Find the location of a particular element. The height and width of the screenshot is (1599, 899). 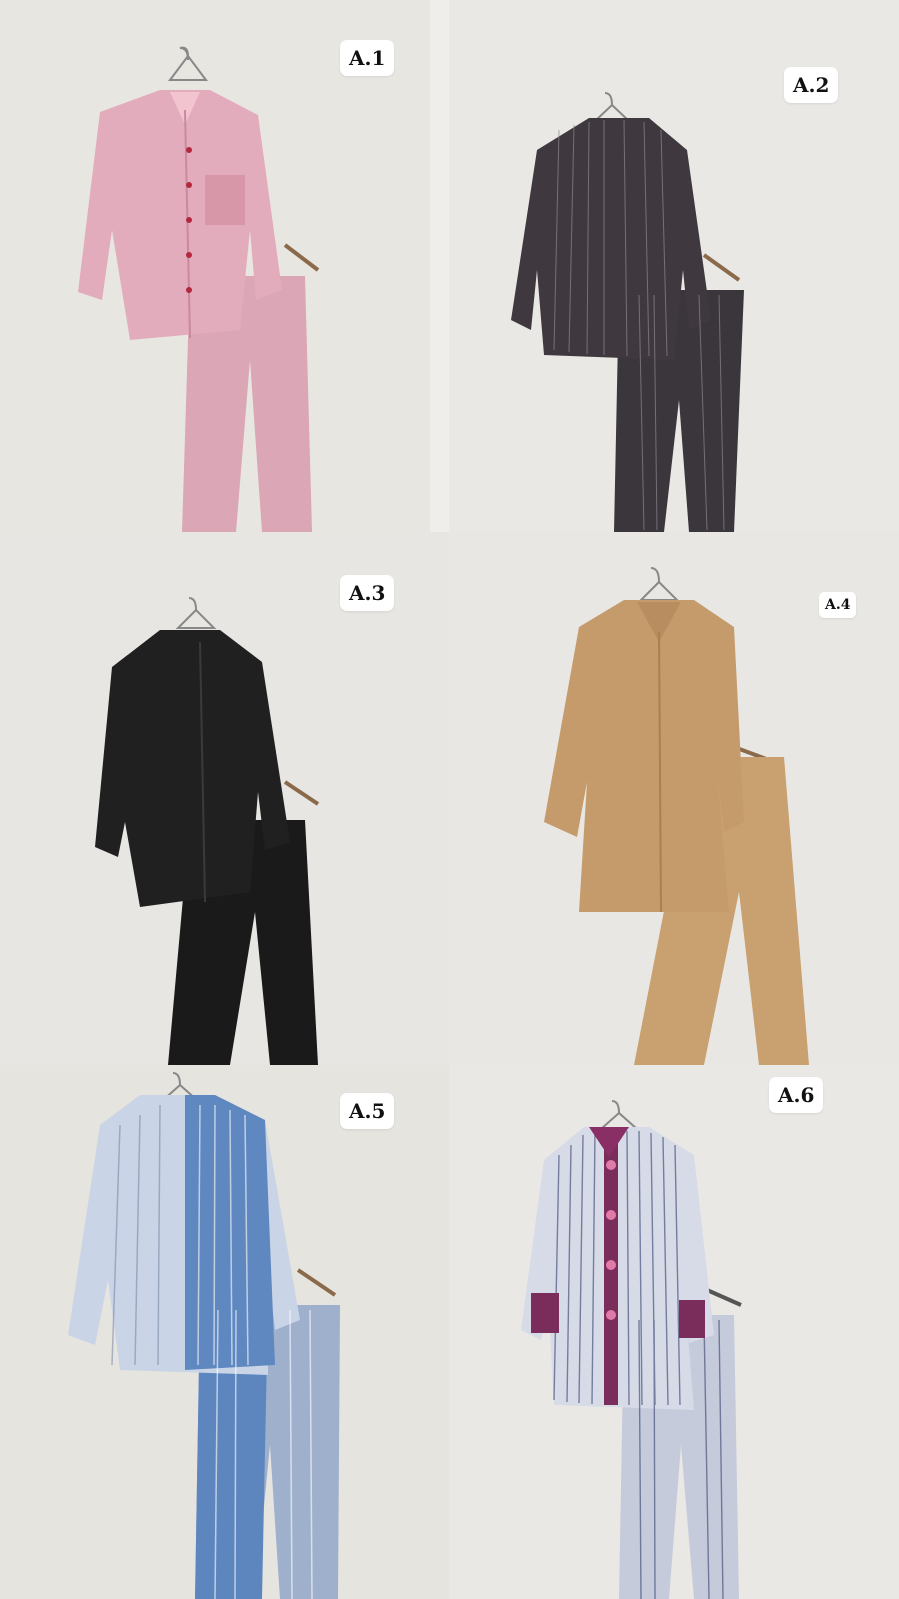

outfit-label-a2: A.2 is located at coordinates (811, 85).